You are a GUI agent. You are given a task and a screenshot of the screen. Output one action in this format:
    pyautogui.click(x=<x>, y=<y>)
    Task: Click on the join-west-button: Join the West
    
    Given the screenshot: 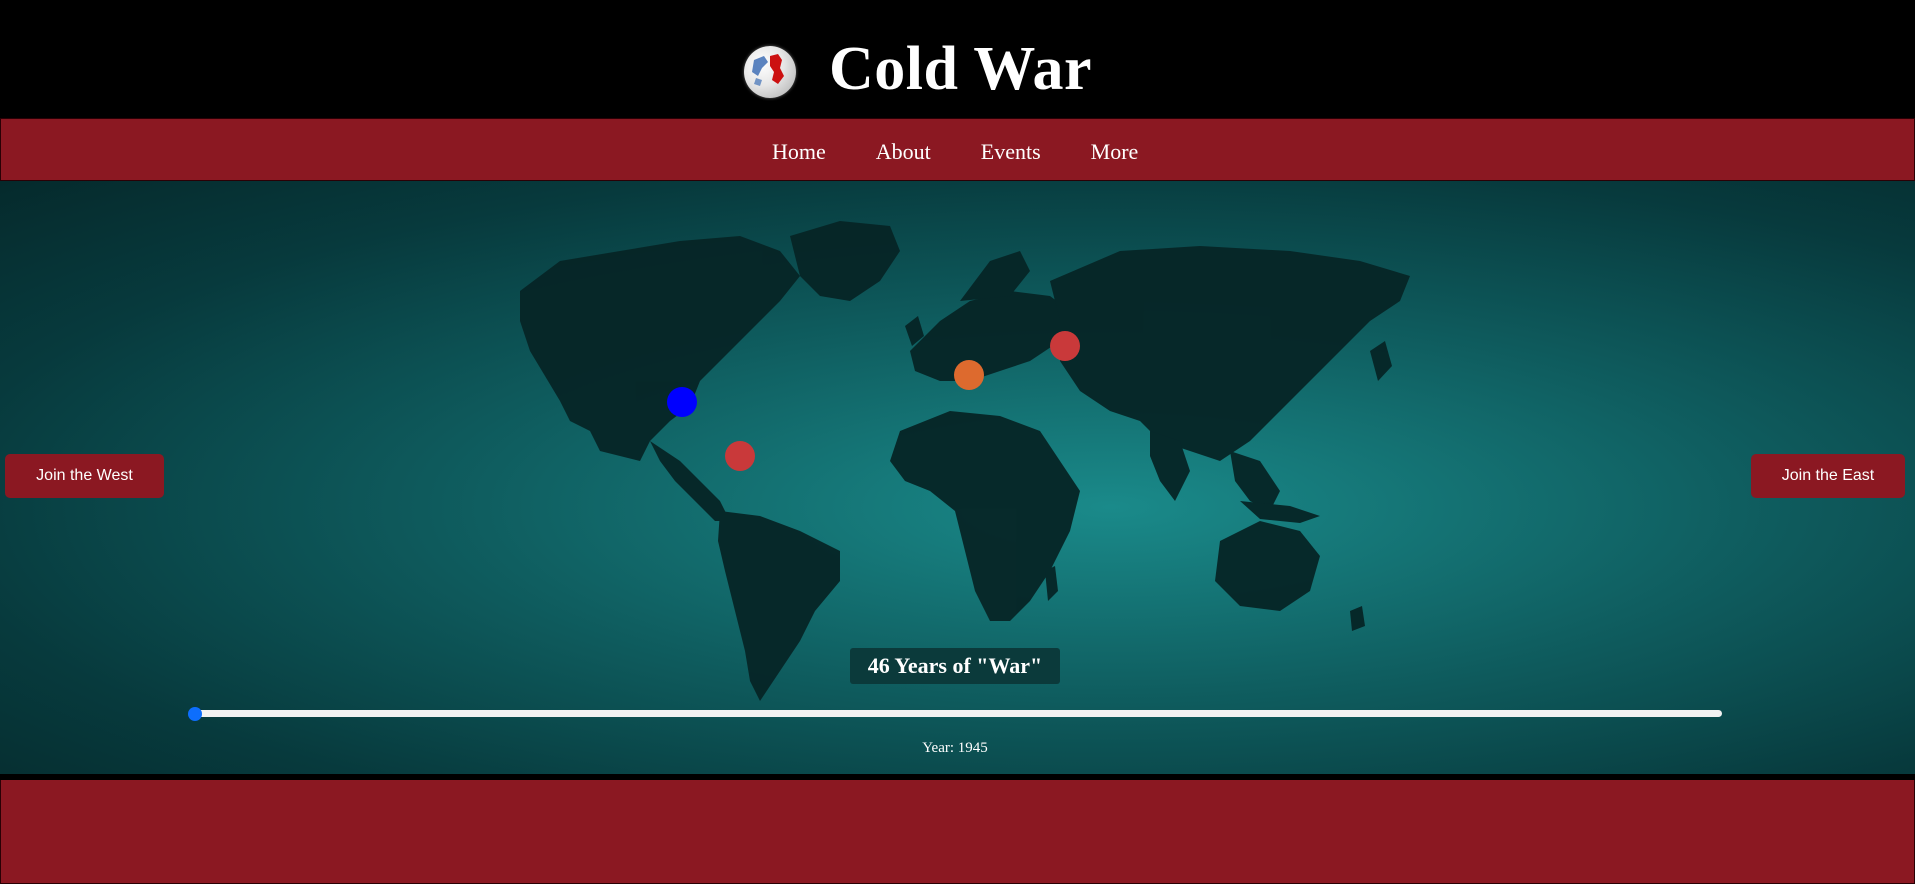 What is the action you would take?
    pyautogui.click(x=84, y=476)
    